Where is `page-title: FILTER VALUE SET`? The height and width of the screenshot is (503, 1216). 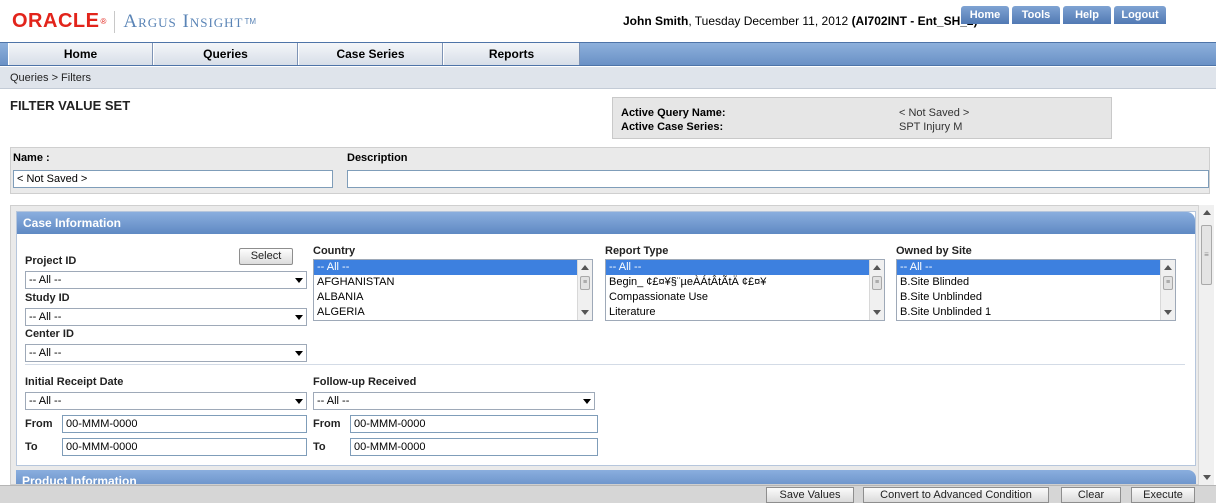
page-title: FILTER VALUE SET is located at coordinates (70, 105).